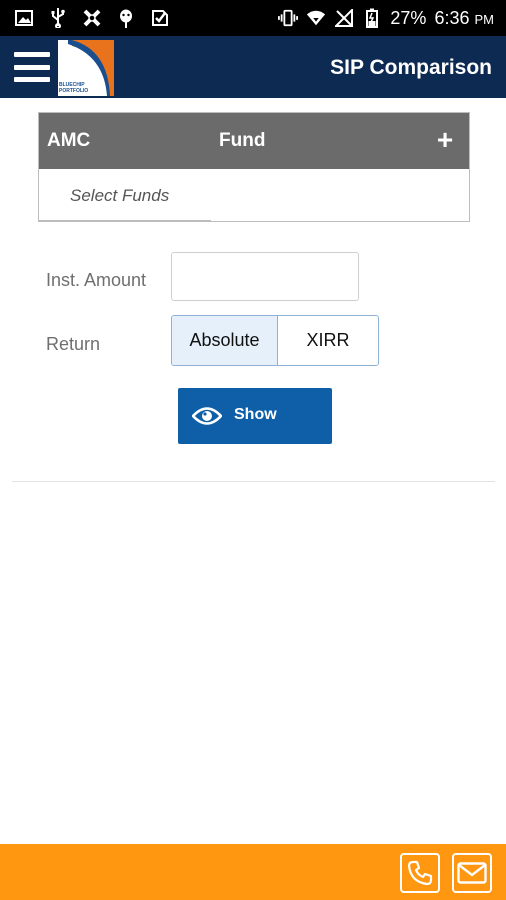  What do you see at coordinates (73, 344) in the screenshot?
I see `return-label: Return` at bounding box center [73, 344].